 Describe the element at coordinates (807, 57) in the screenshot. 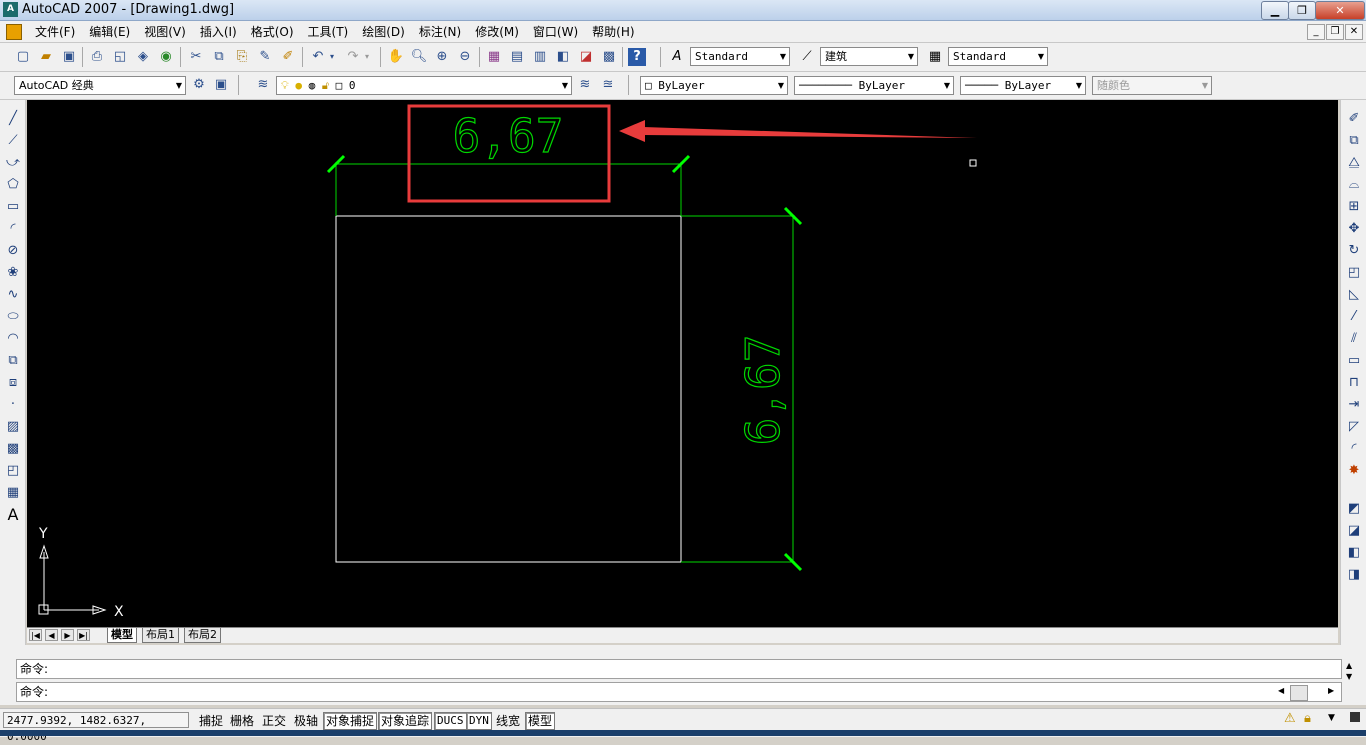

I see `dim-style-icon: ⟋` at that location.